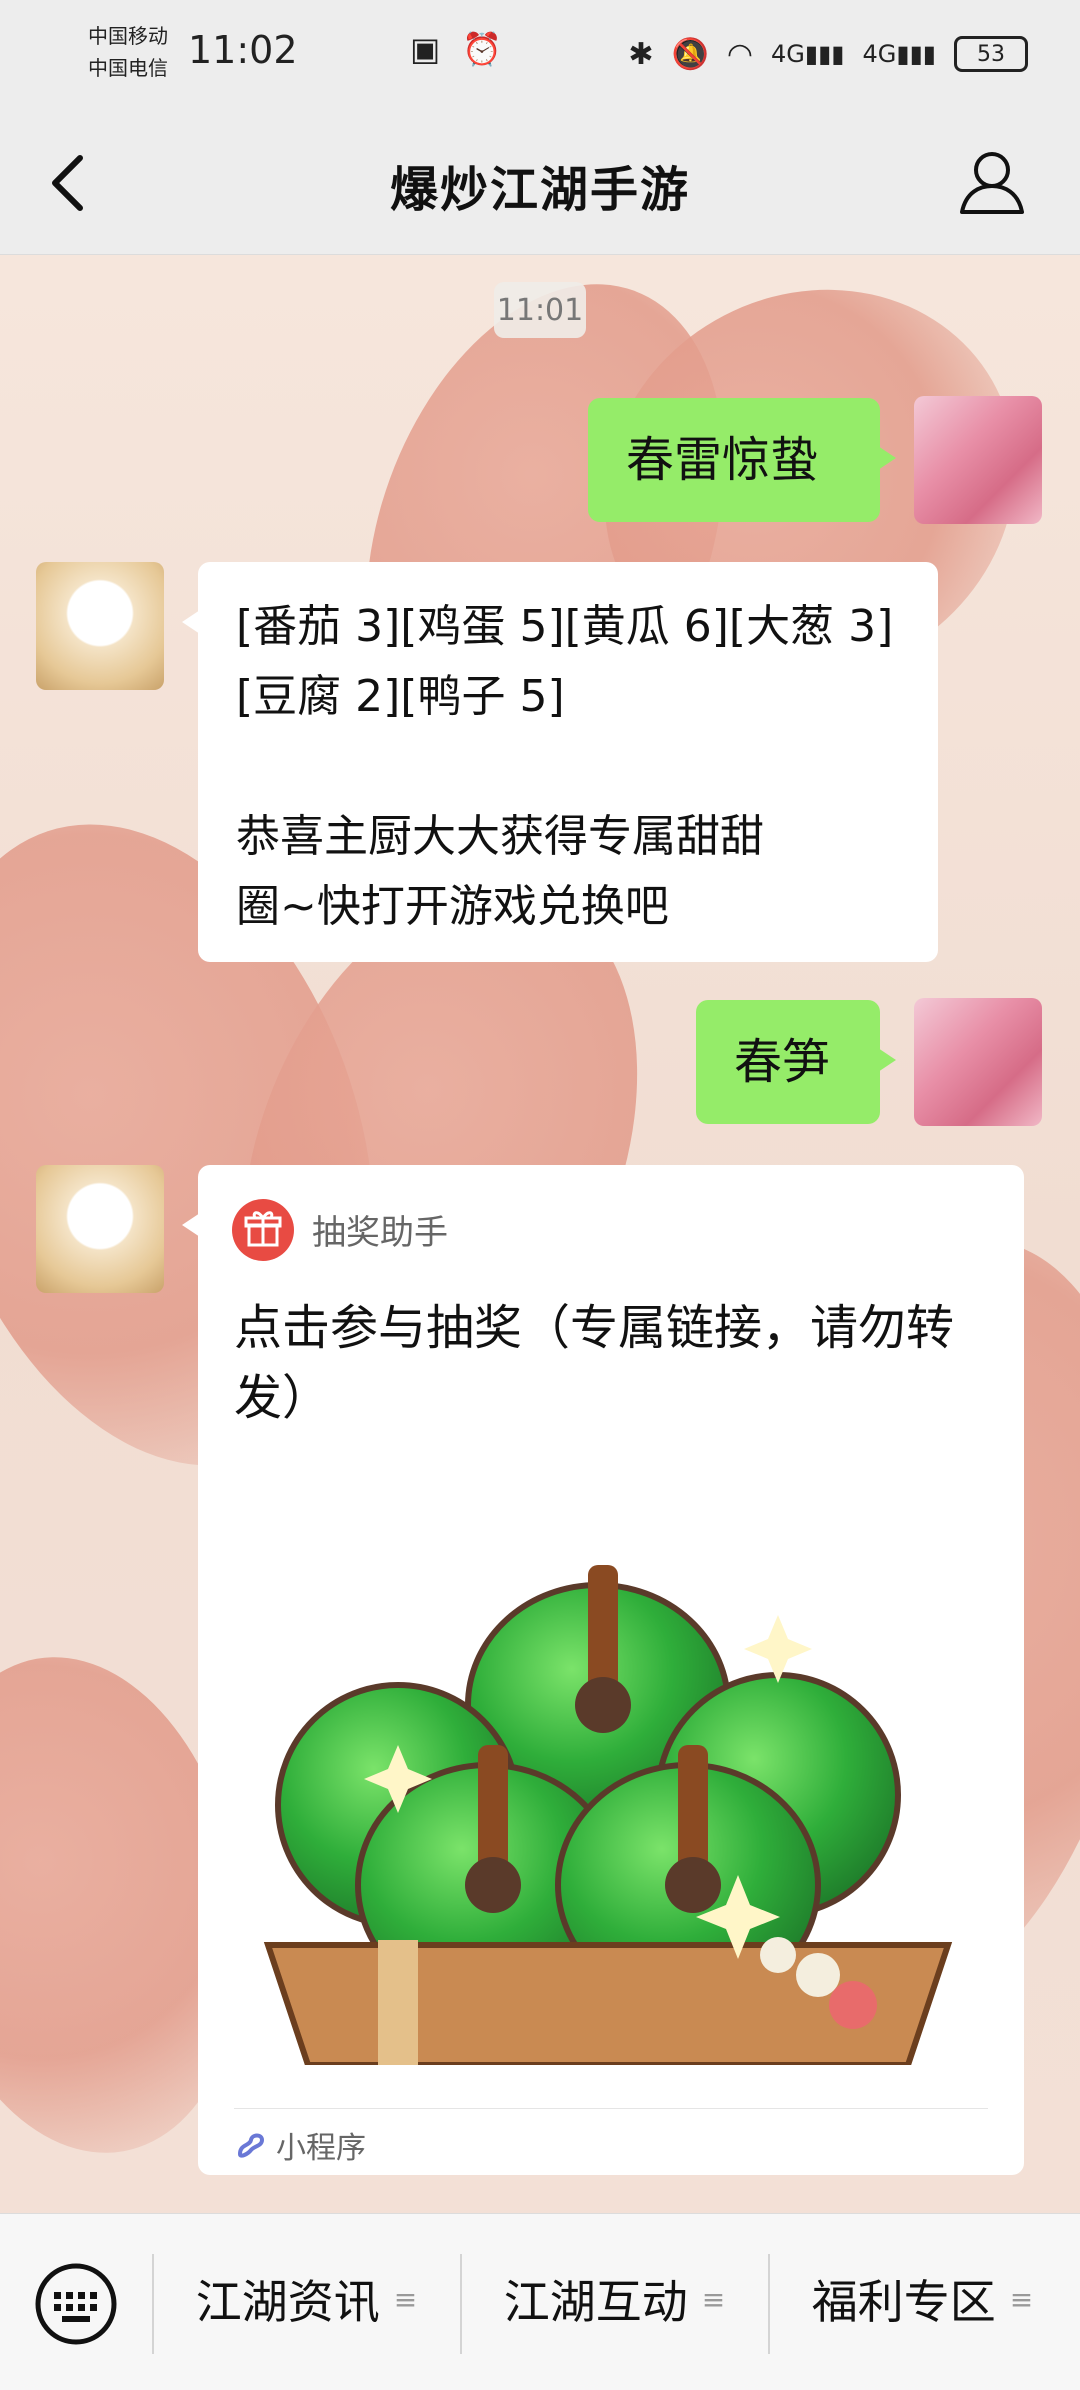  Describe the element at coordinates (539, 190) in the screenshot. I see `page-title: 爆炒江湖手游` at that location.